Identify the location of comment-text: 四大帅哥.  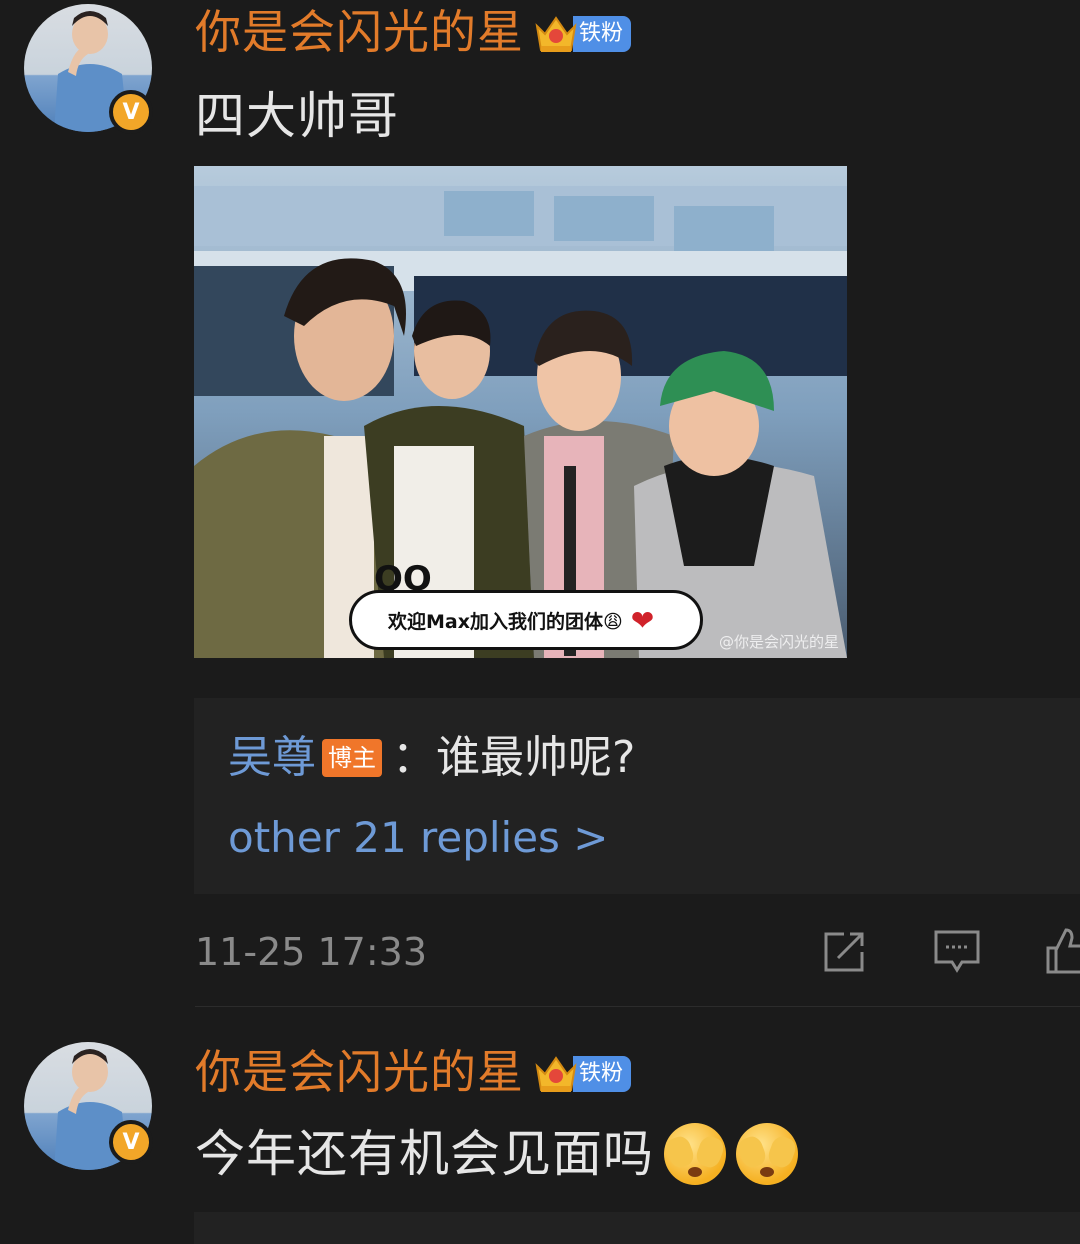
(297, 116).